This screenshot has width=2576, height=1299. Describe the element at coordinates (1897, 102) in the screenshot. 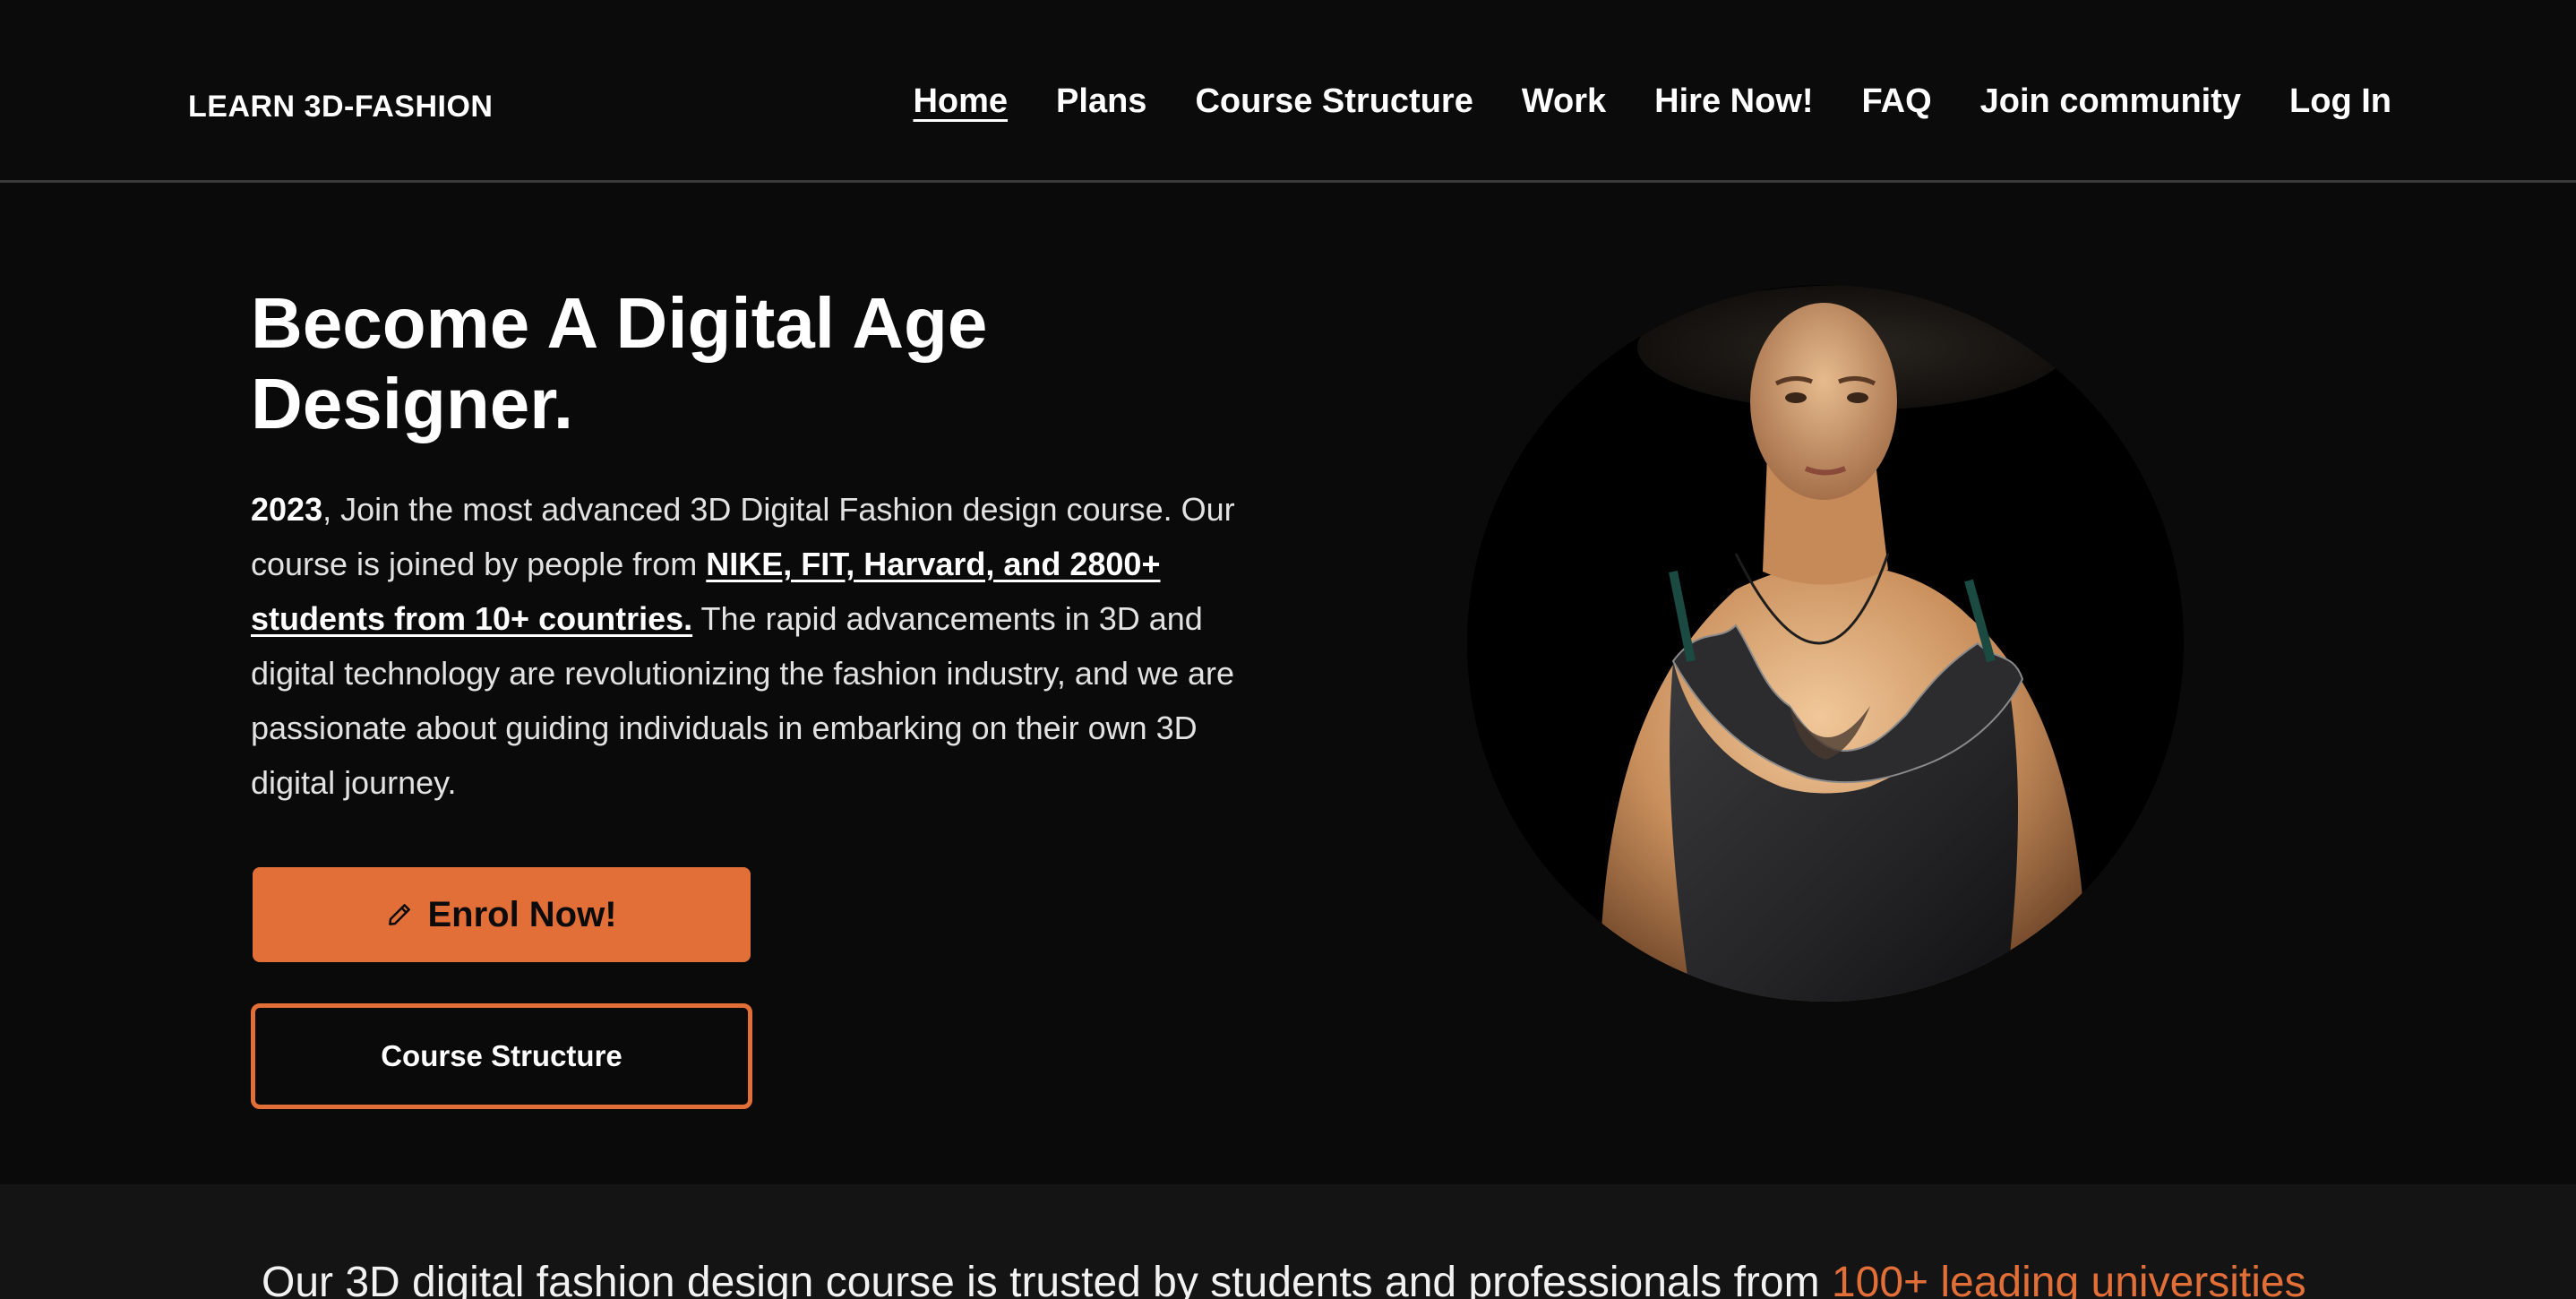

I see `nav-link-faq: FAQ` at that location.